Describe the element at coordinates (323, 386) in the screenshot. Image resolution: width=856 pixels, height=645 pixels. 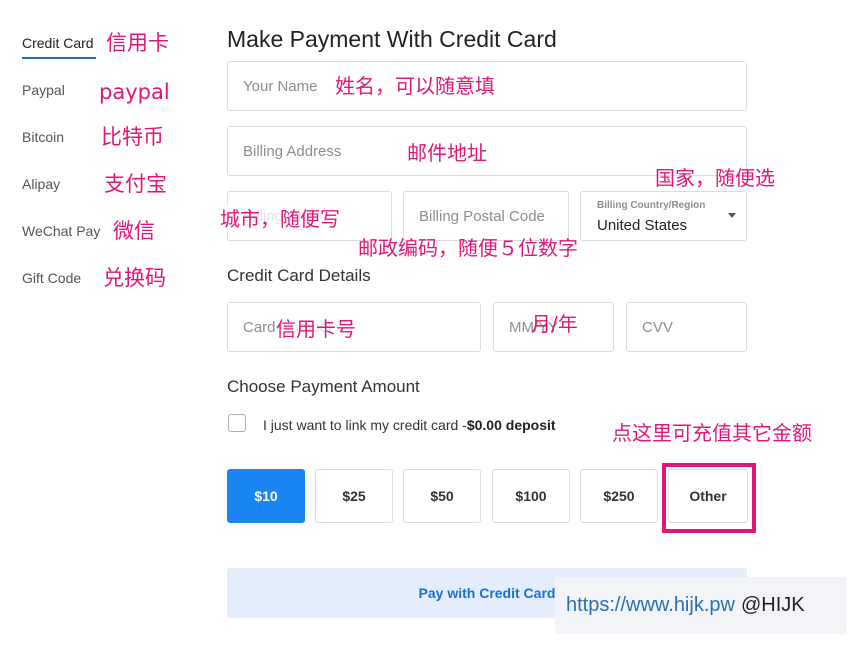
I see `payment-amount-heading: Choose Payment Amount` at that location.